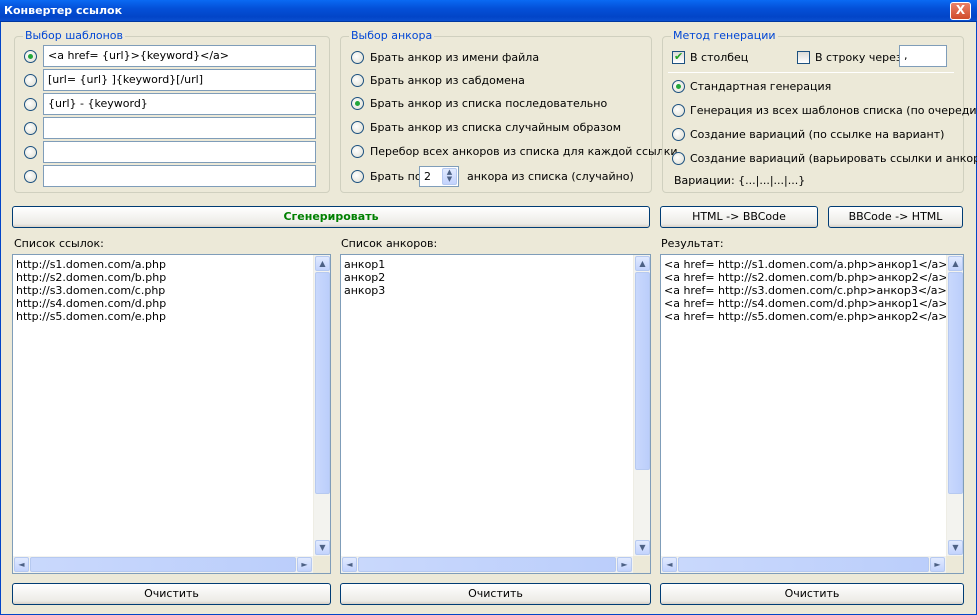 This screenshot has width=977, height=615. I want to click on method-legend: Метод генерации, so click(724, 35).